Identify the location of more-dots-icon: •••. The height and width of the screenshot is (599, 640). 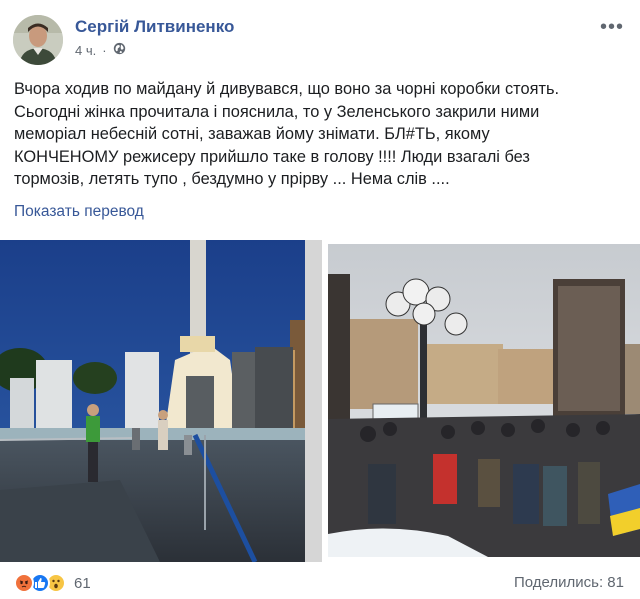
(612, 27).